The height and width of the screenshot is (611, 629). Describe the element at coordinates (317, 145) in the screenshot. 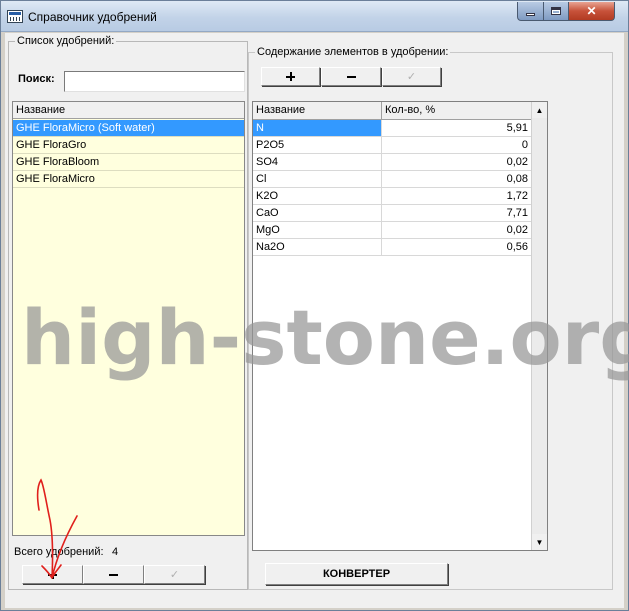

I see `grid-cell-name: P2O5` at that location.